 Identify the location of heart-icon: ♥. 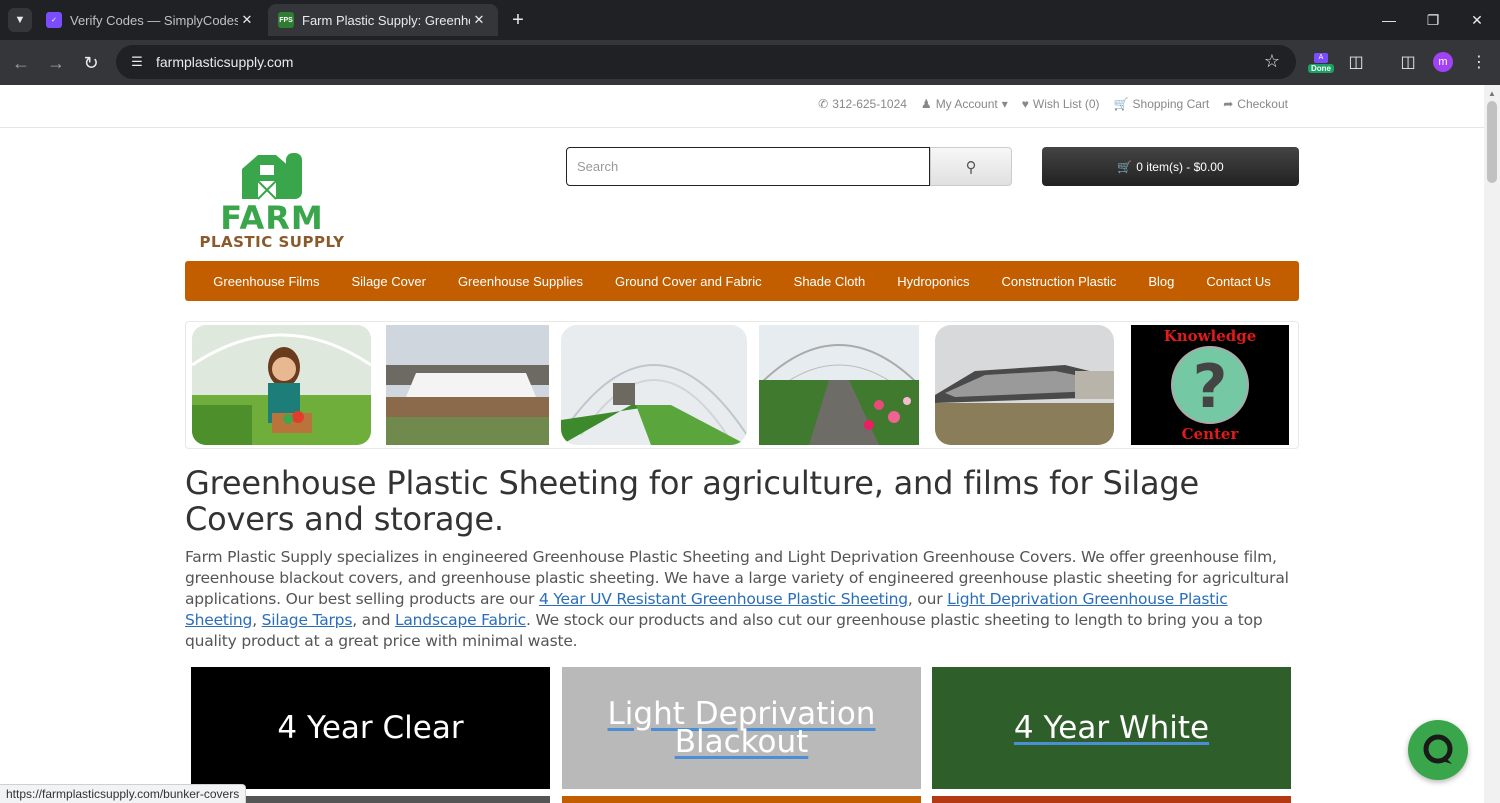
(1025, 104).